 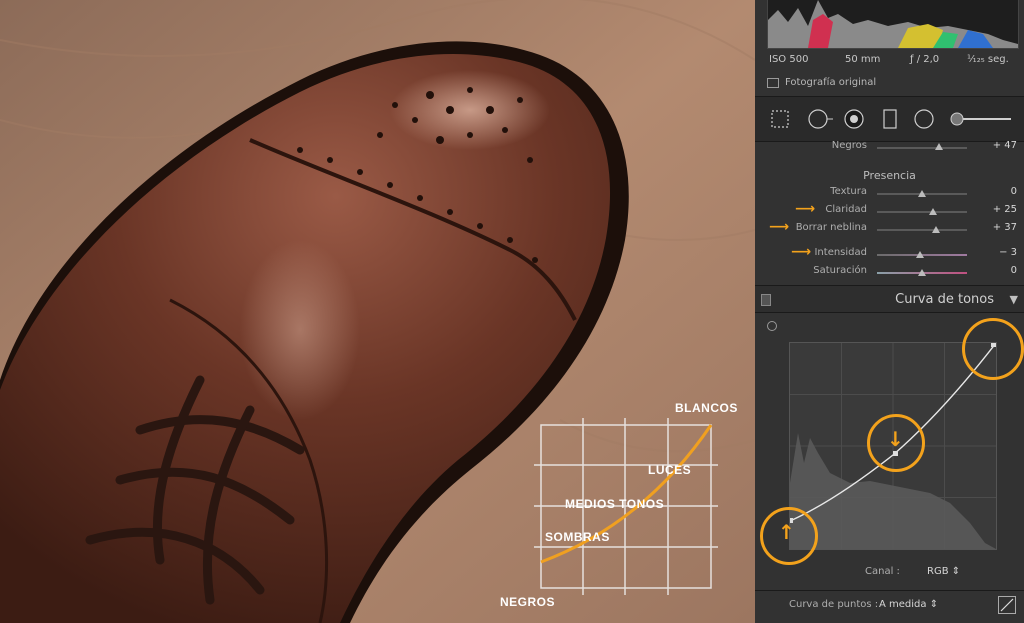 I want to click on down-arrow-icon: ↓, so click(x=895, y=439).